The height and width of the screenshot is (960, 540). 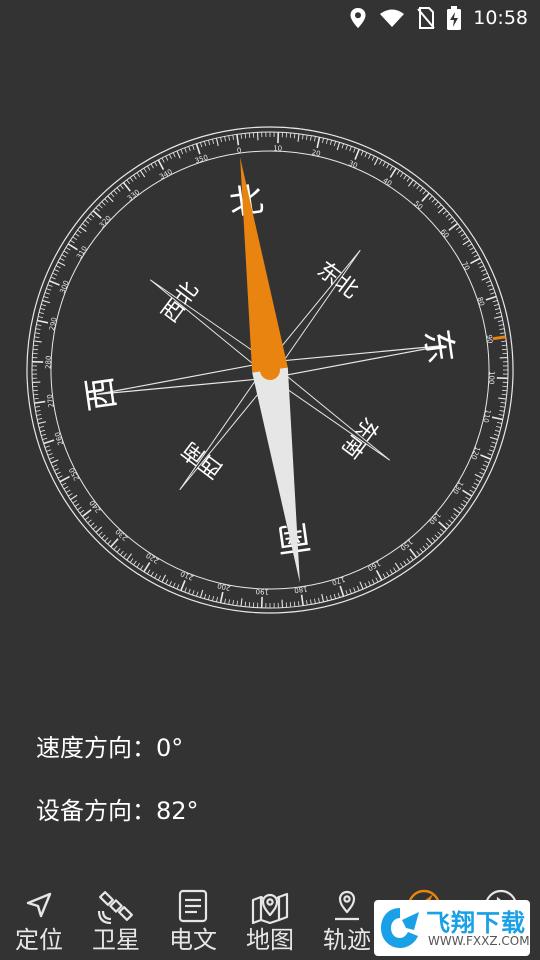 I want to click on watermark-title: 飞翔下载, so click(x=476, y=923).